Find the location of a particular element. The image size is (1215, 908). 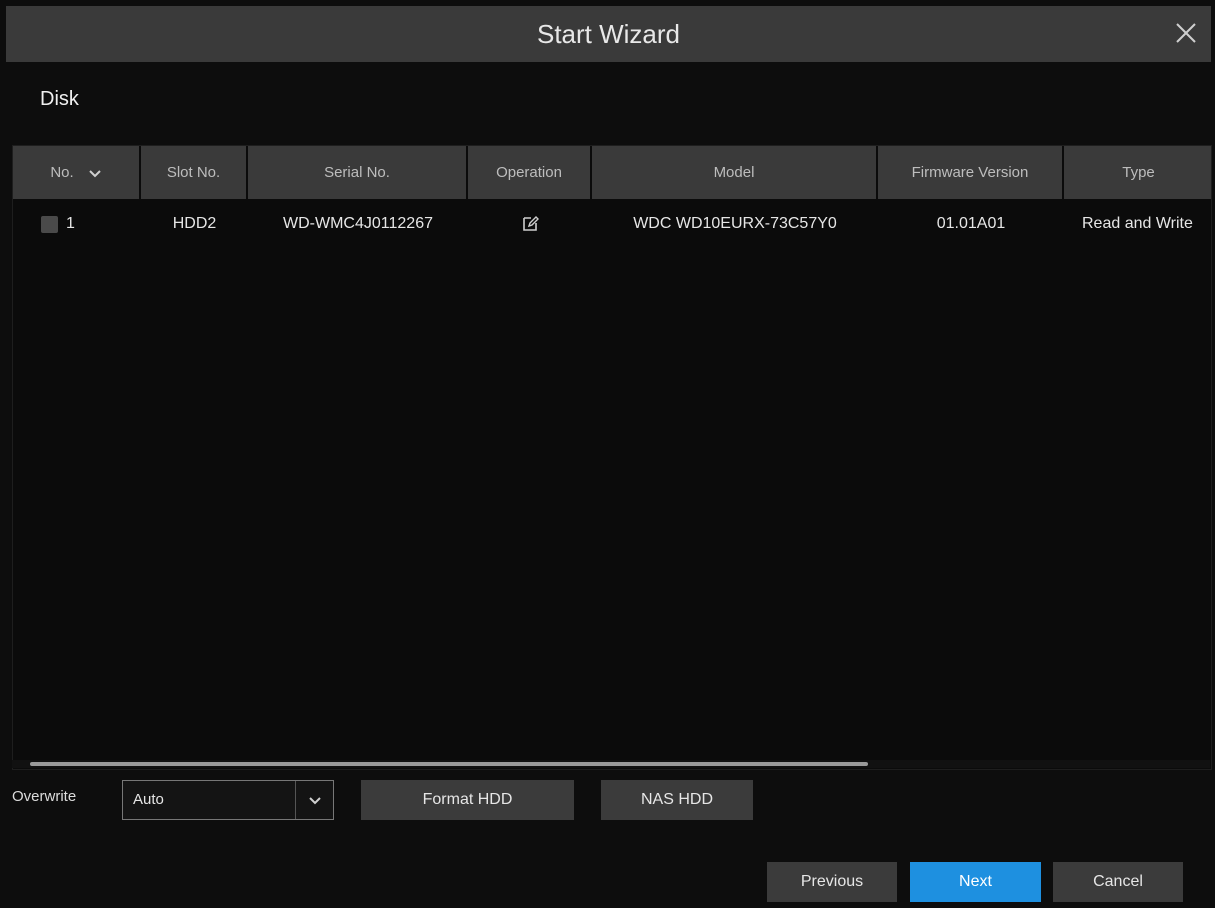

column-header-slot: Slot No. is located at coordinates (194, 172).